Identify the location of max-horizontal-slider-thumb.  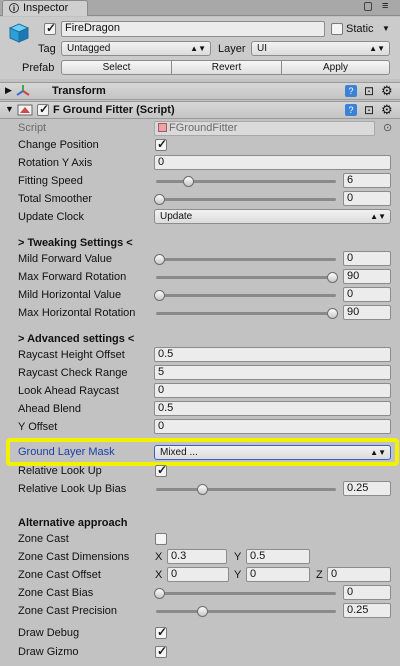
(332, 313).